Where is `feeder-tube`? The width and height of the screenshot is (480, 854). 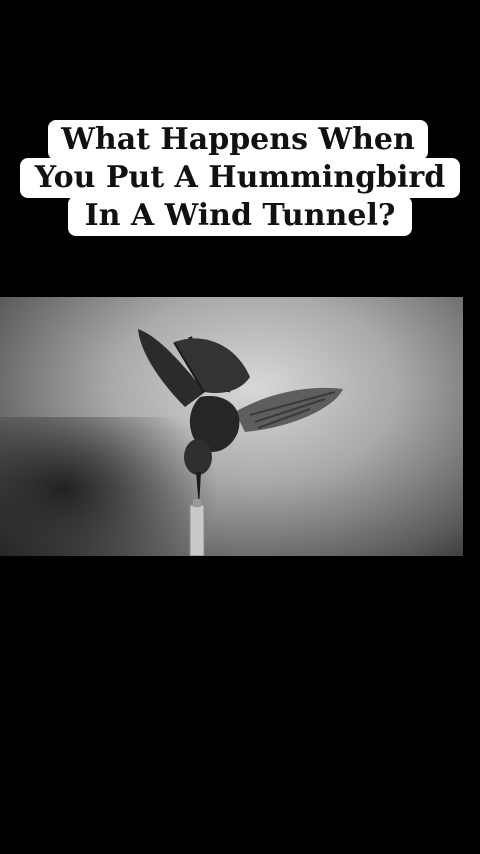 feeder-tube is located at coordinates (197, 530).